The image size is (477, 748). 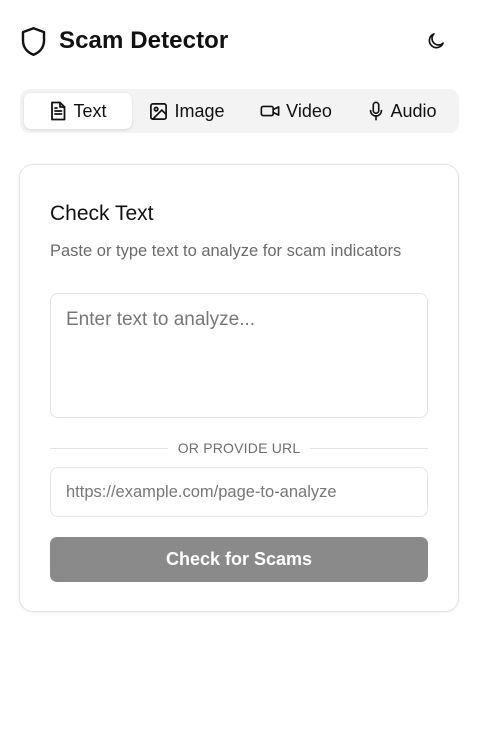 What do you see at coordinates (90, 110) in the screenshot?
I see `tab-text-label: Text` at bounding box center [90, 110].